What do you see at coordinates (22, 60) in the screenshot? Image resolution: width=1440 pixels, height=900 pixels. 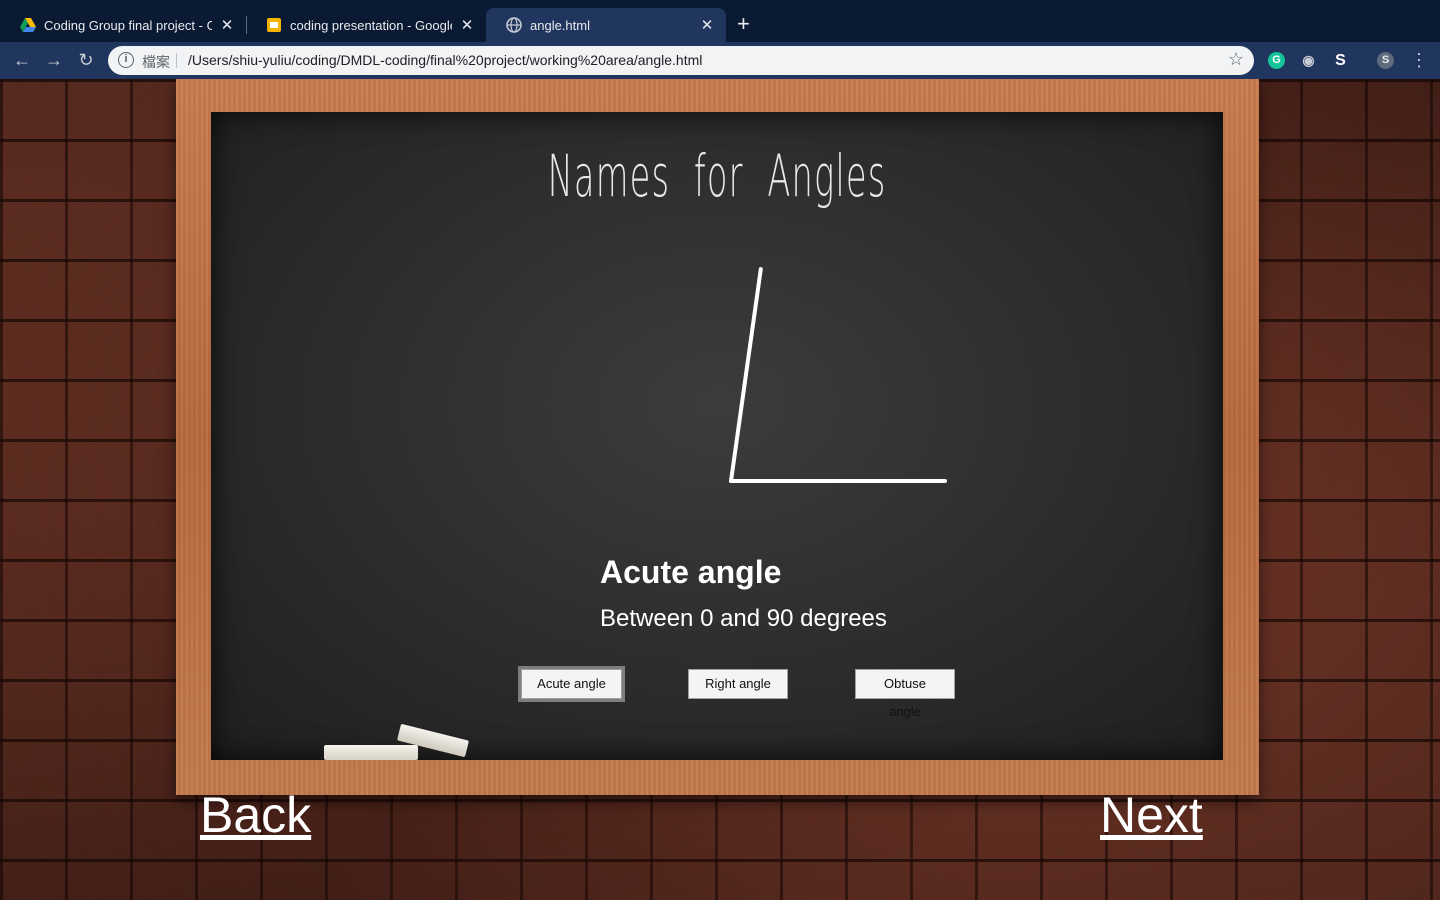 I see `back-arrow-icon: ←` at bounding box center [22, 60].